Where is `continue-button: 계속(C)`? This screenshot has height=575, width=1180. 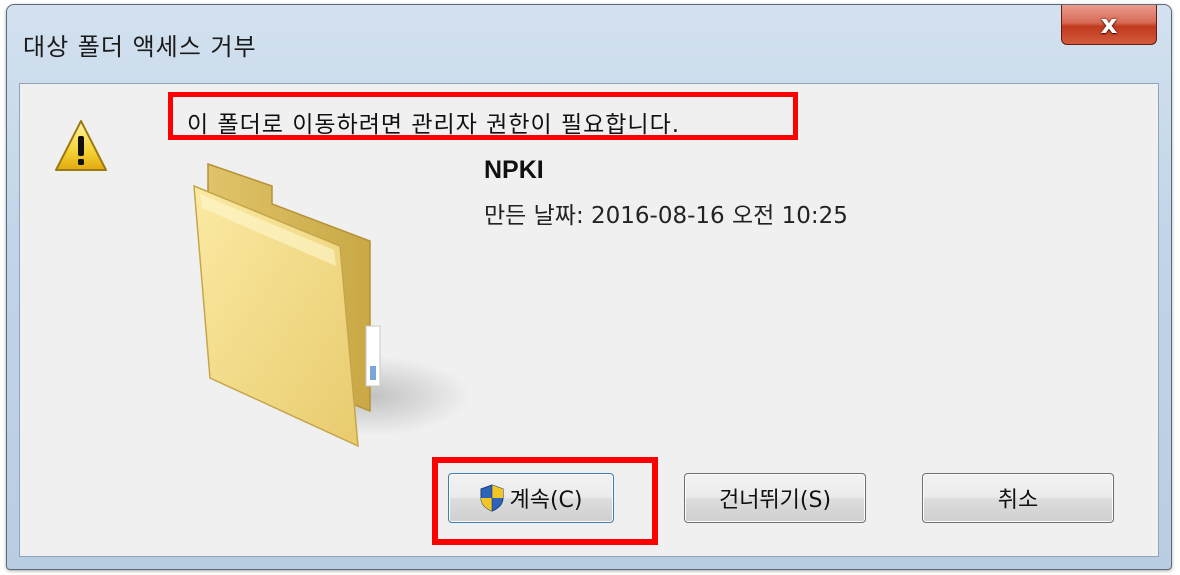
continue-button: 계속(C) is located at coordinates (531, 498).